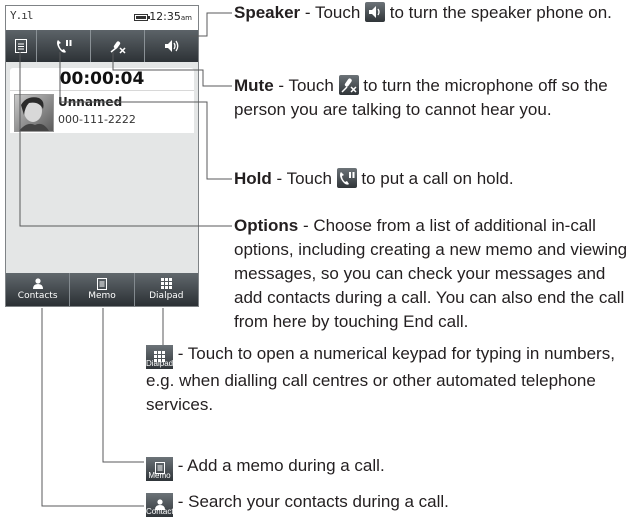 The image size is (637, 517). What do you see at coordinates (381, 467) in the screenshot?
I see `memo-description: Memo - Add a memo during a call.` at bounding box center [381, 467].